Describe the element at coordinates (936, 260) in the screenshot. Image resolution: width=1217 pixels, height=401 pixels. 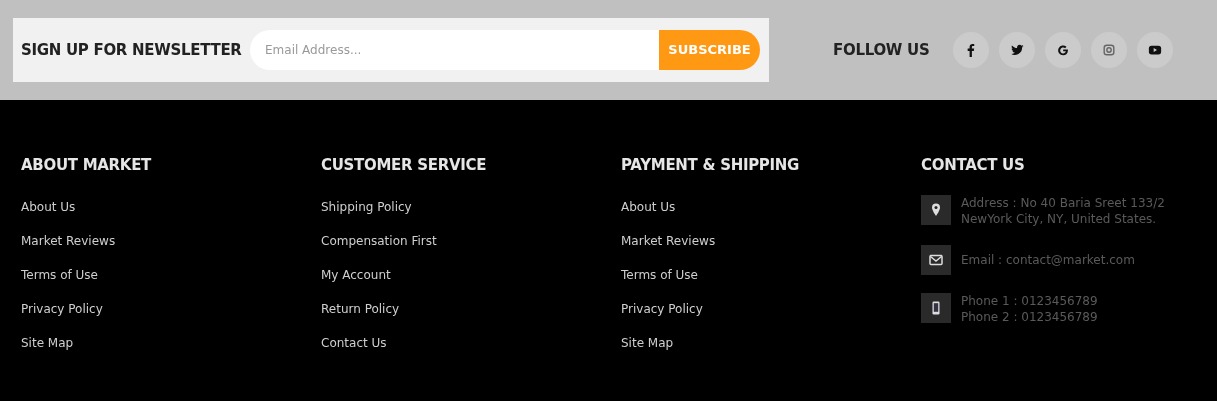
I see `envelope-icon` at that location.